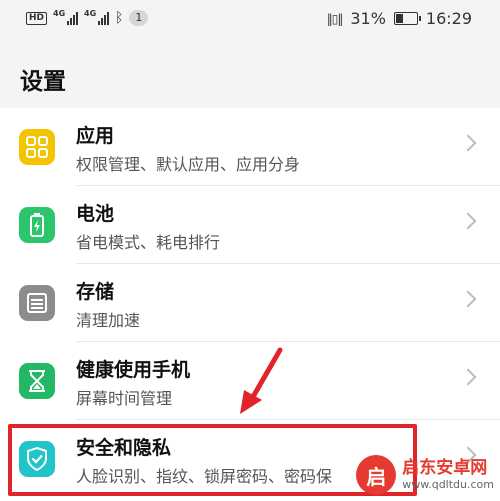 This screenshot has width=500, height=501. I want to click on bluetooth-icon: ᛒ, so click(119, 18).